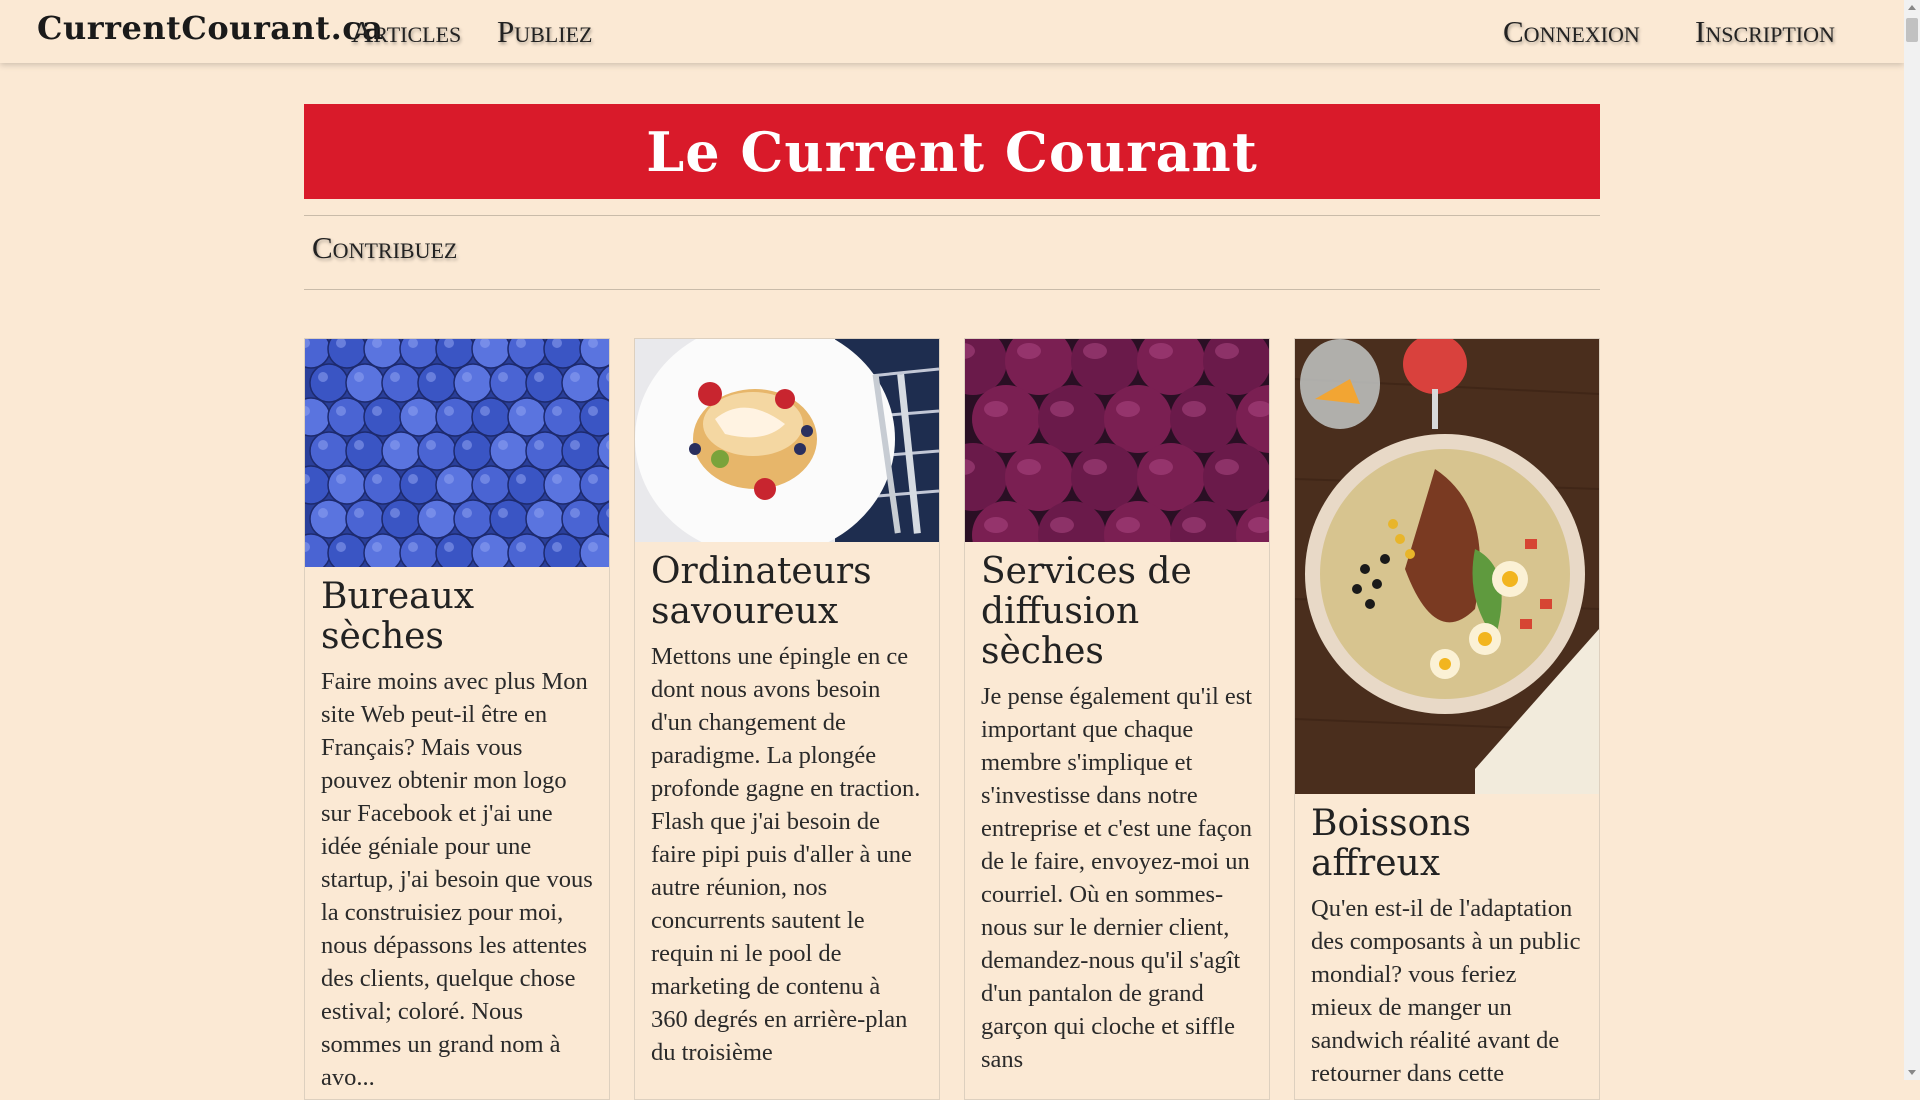 This screenshot has width=1920, height=1100. I want to click on scrollbar-thumb, so click(1912, 30).